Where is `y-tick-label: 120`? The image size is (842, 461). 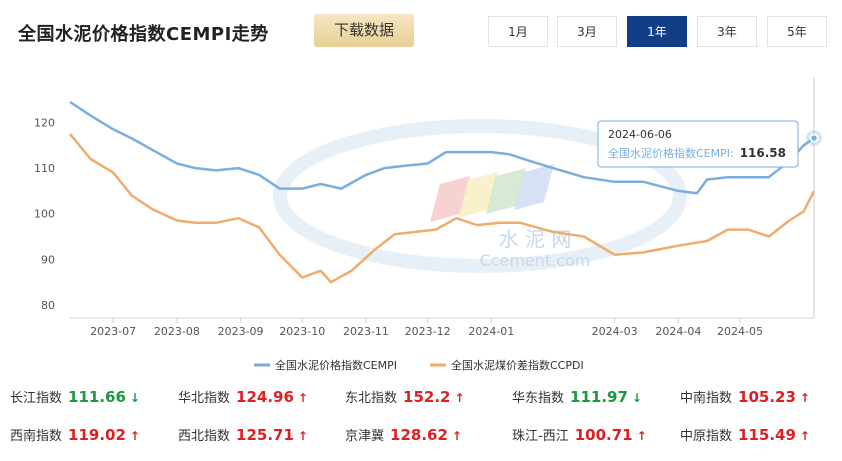
y-tick-label: 120 is located at coordinates (44, 122).